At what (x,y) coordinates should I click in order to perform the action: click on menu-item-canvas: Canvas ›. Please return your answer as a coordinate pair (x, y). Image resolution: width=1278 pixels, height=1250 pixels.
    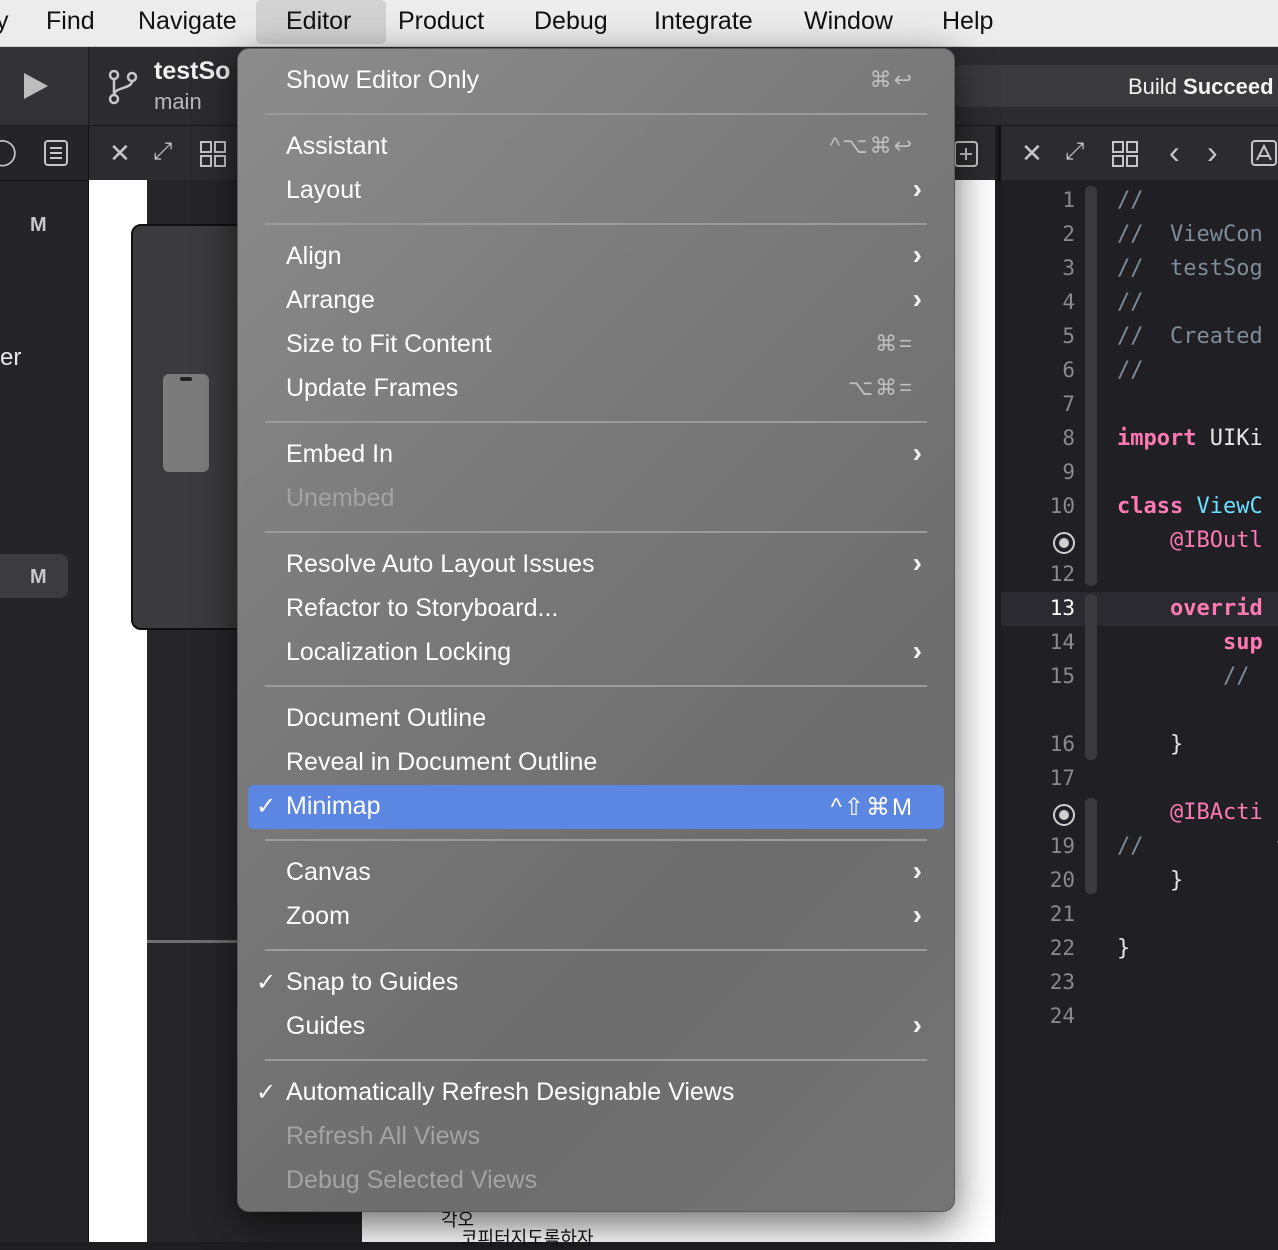
    Looking at the image, I should click on (596, 873).